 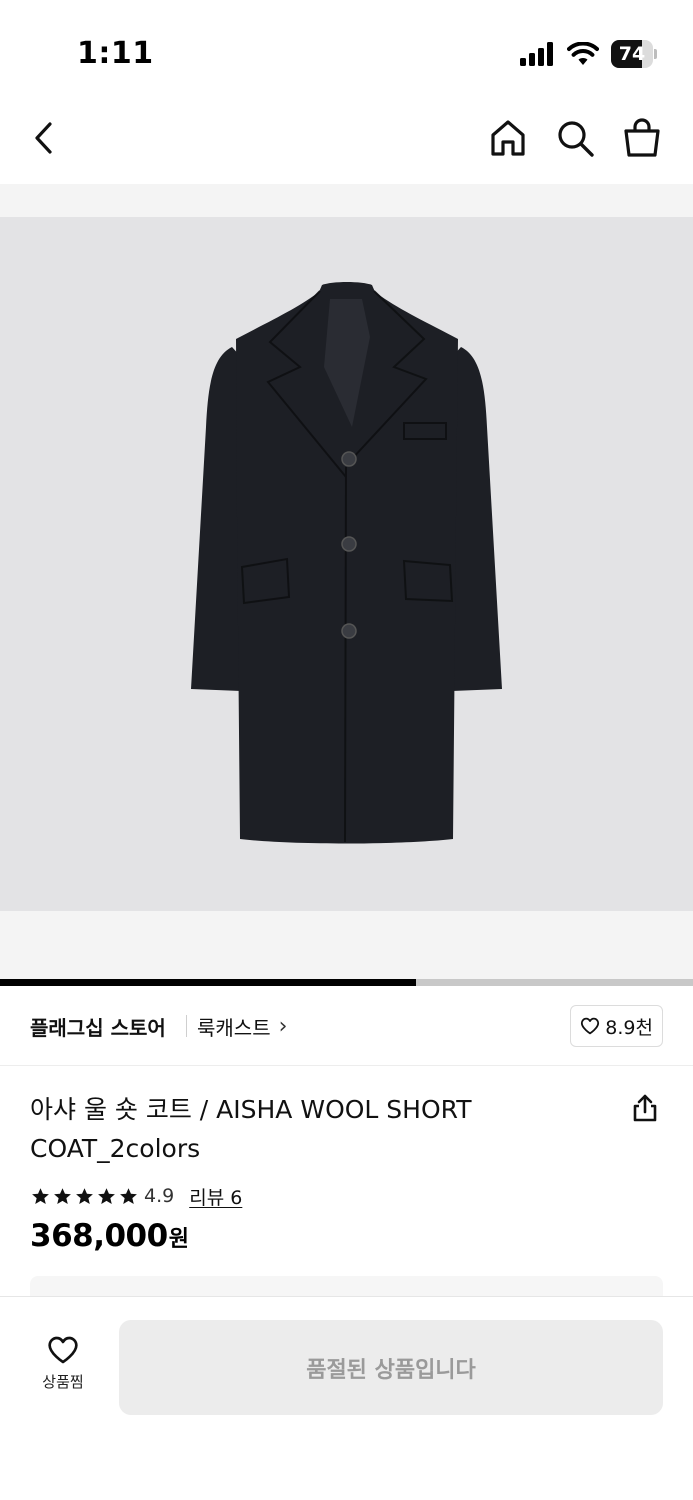 I want to click on status-icons: 74, so click(x=588, y=54).